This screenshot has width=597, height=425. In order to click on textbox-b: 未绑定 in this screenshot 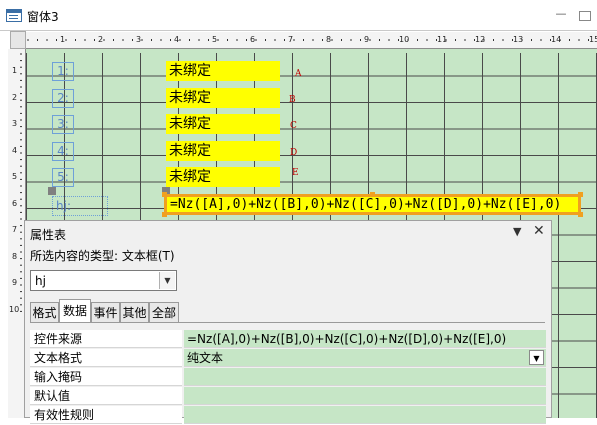, I will do `click(223, 98)`.